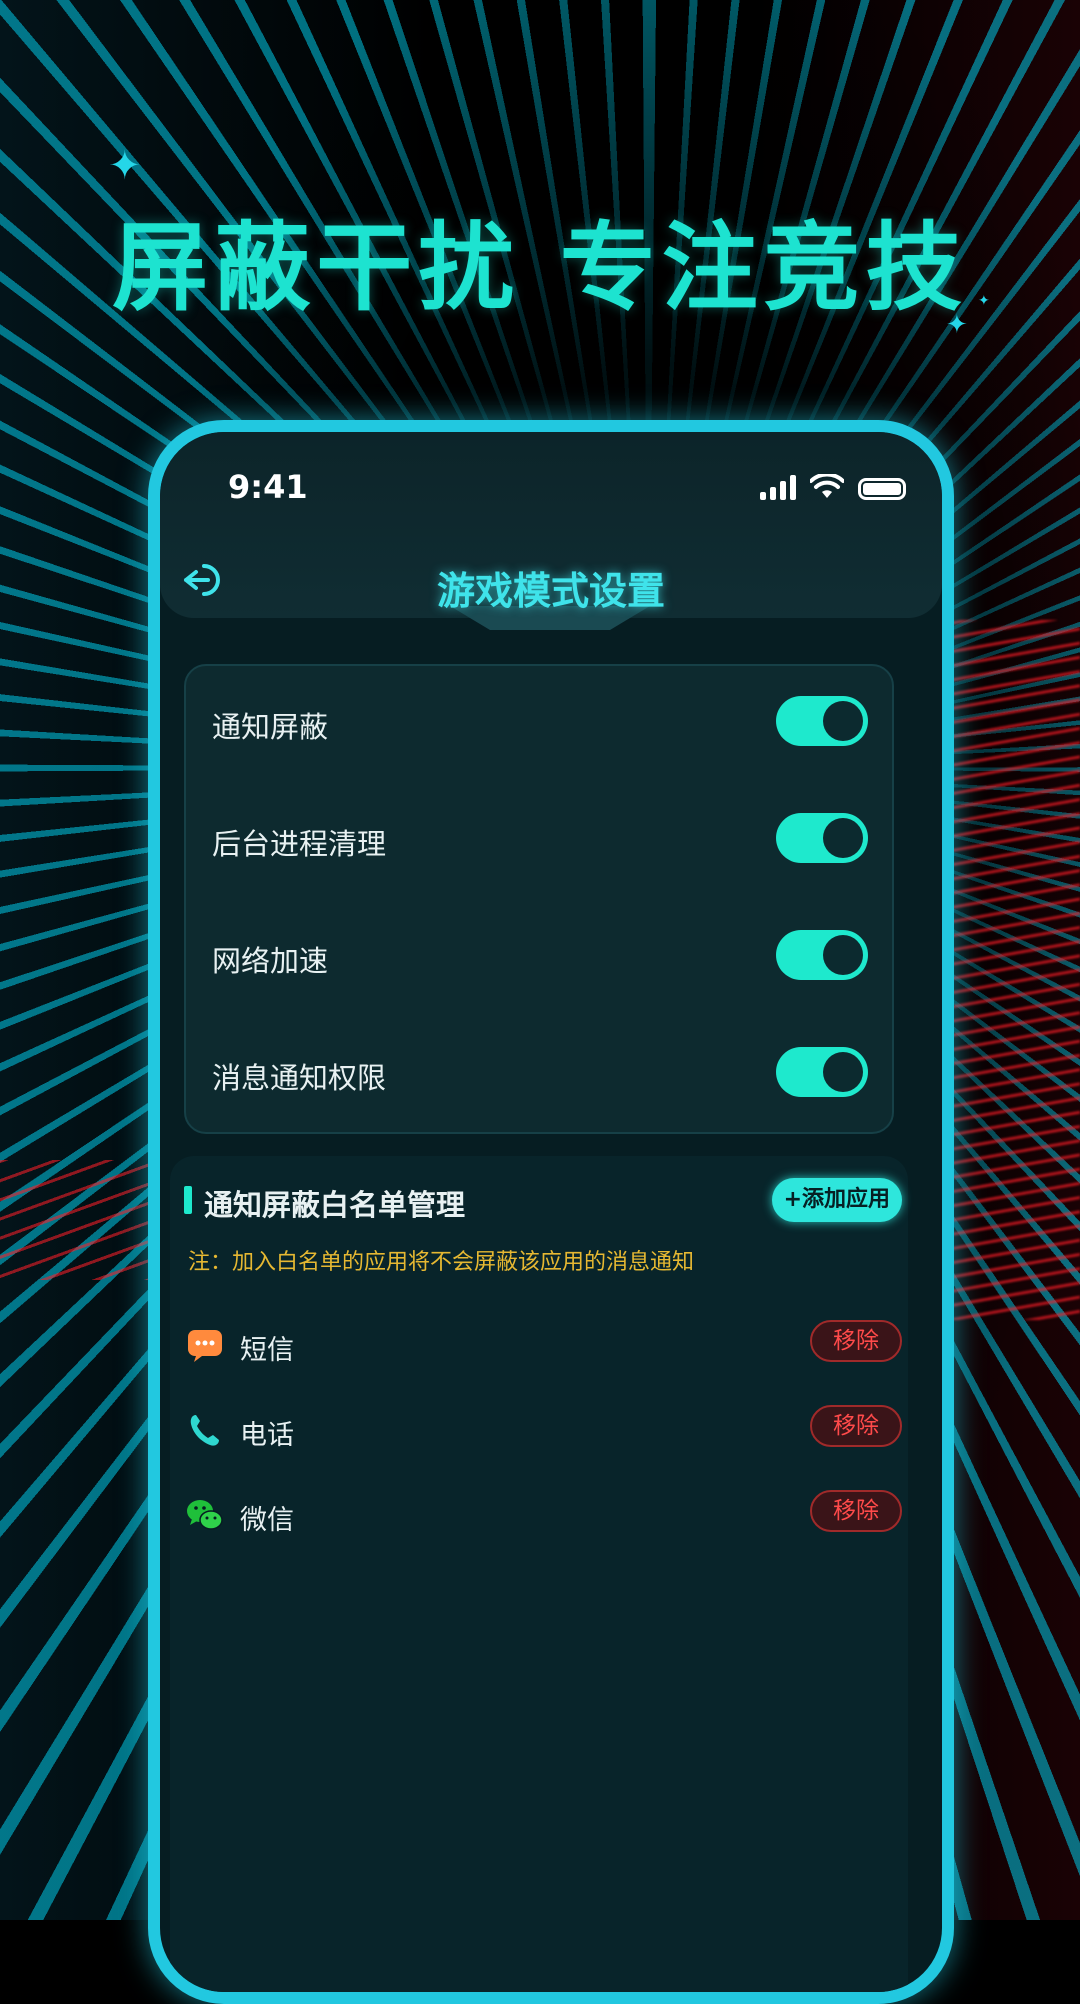 Image resolution: width=1080 pixels, height=2004 pixels. Describe the element at coordinates (827, 486) in the screenshot. I see `wifi-icon` at that location.